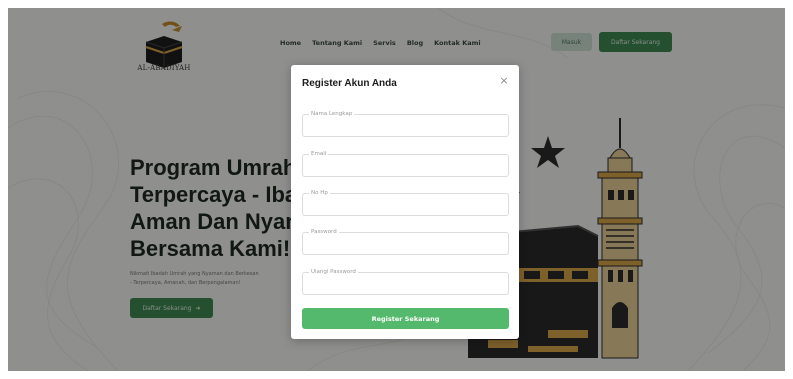  Describe the element at coordinates (349, 83) in the screenshot. I see `modal-title: Register Akun Anda` at that location.